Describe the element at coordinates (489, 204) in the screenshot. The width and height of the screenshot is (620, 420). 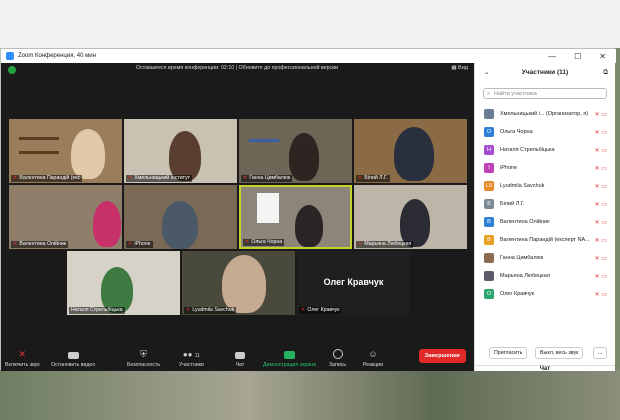
I see `participant-avatar: Б` at that location.